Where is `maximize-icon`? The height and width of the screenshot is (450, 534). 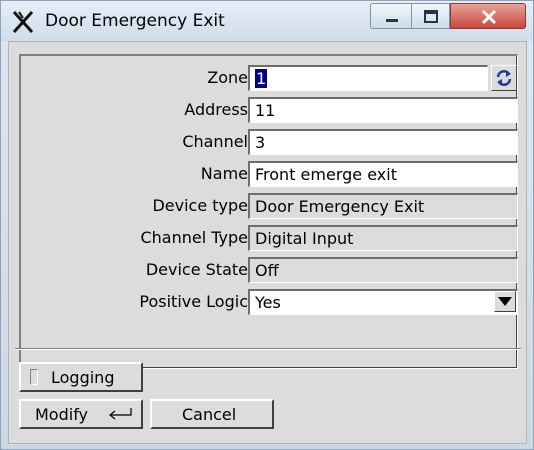 maximize-icon is located at coordinates (431, 16).